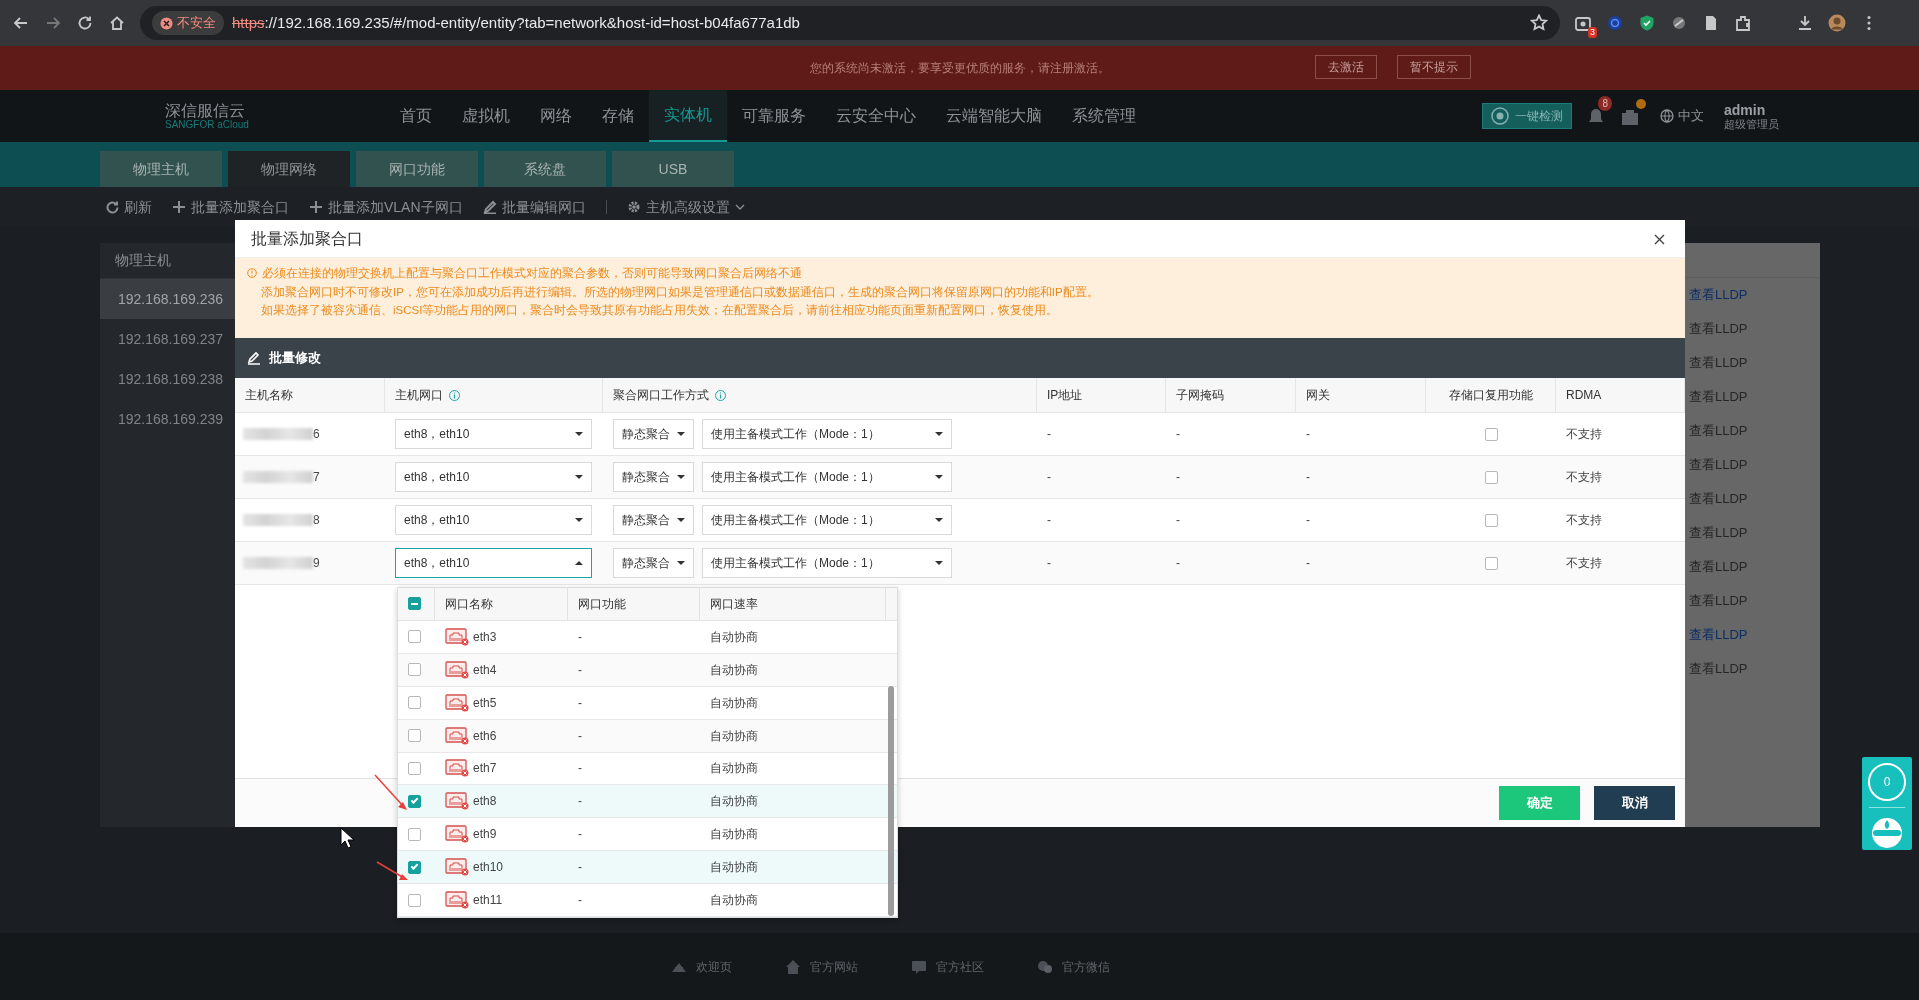  Describe the element at coordinates (545, 169) in the screenshot. I see `tab: 系统盘` at that location.